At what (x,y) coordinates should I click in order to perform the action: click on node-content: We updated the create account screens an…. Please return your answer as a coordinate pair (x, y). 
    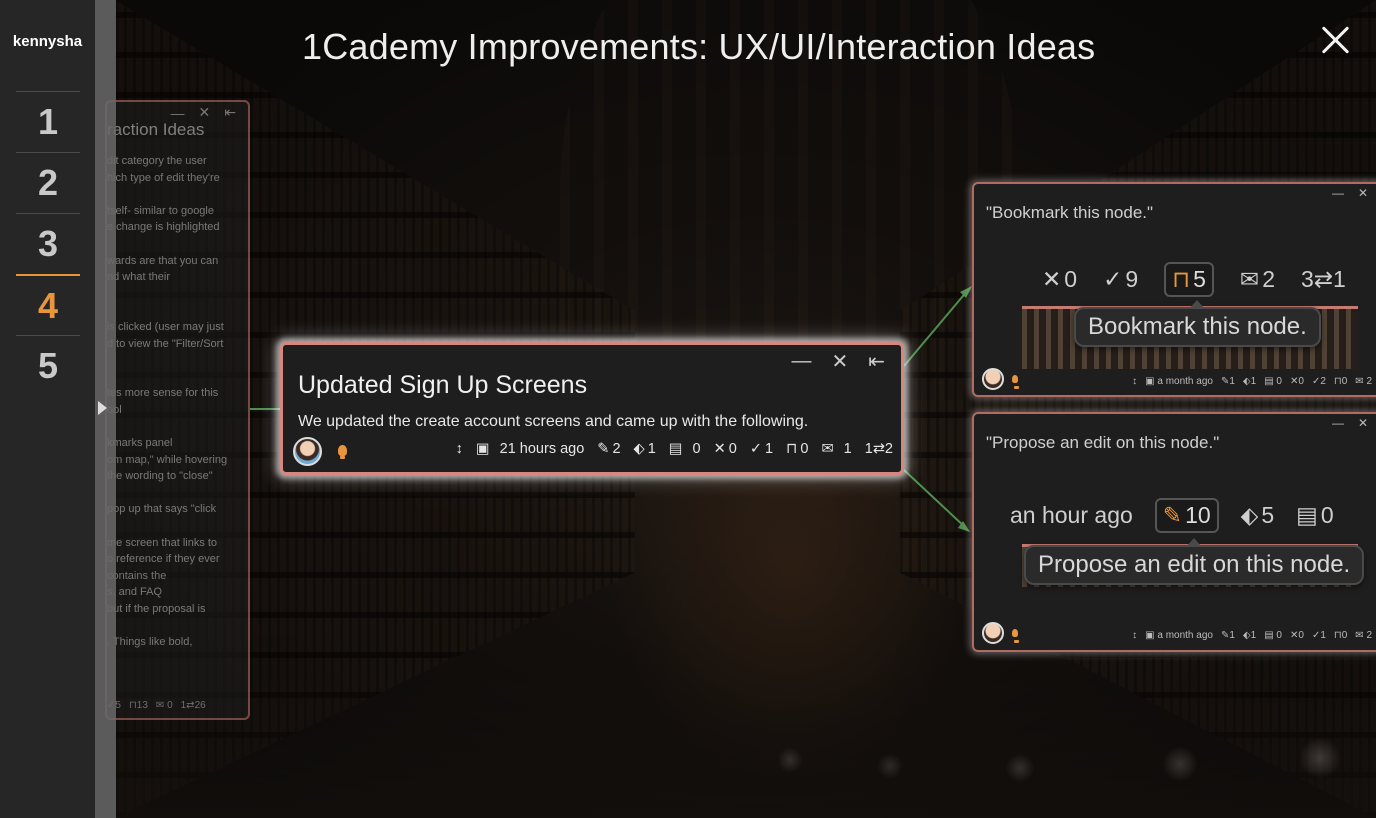
    Looking at the image, I should click on (553, 421).